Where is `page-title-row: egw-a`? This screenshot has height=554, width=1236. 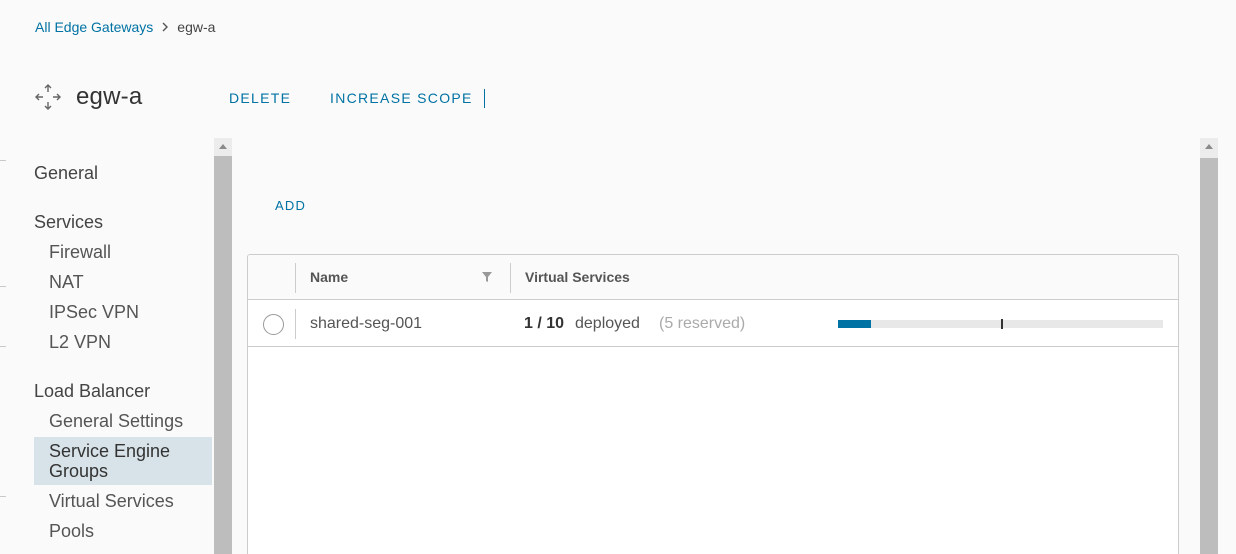
page-title-row: egw-a is located at coordinates (88, 97).